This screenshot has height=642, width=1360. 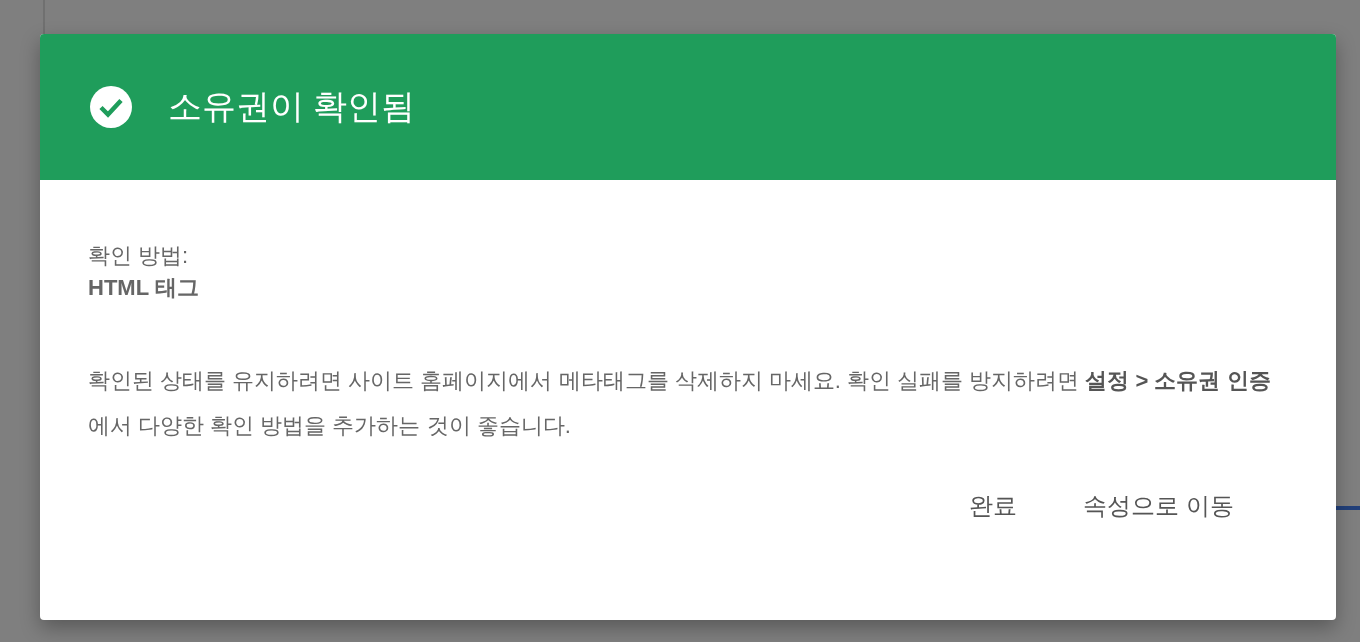 What do you see at coordinates (143, 288) in the screenshot?
I see `method-value: HTML 태그` at bounding box center [143, 288].